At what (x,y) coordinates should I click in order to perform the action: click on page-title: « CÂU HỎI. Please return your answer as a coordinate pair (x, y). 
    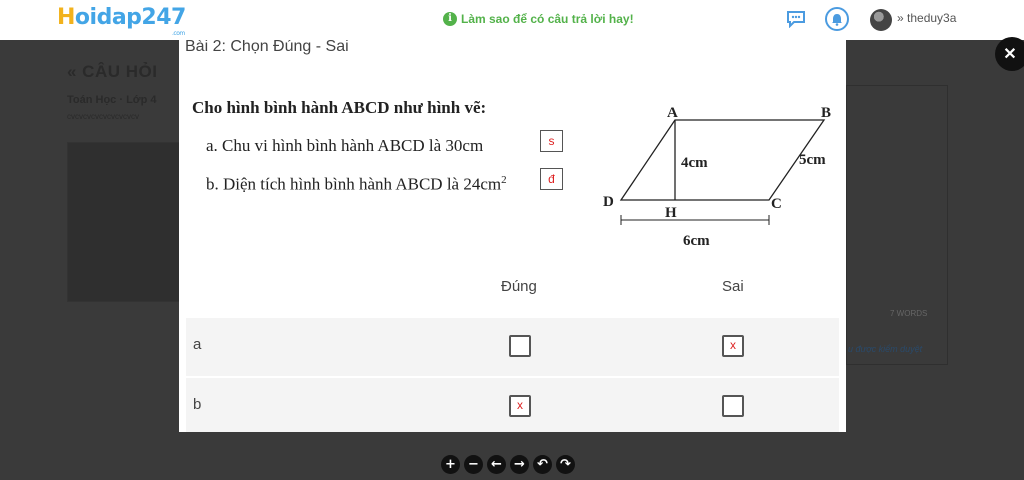
    Looking at the image, I should click on (112, 71).